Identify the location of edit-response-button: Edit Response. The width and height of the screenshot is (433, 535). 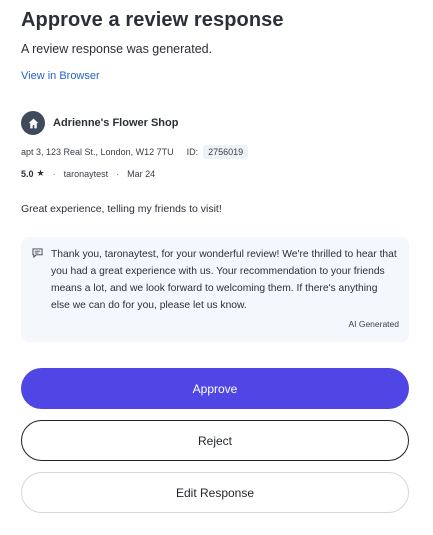
(215, 492).